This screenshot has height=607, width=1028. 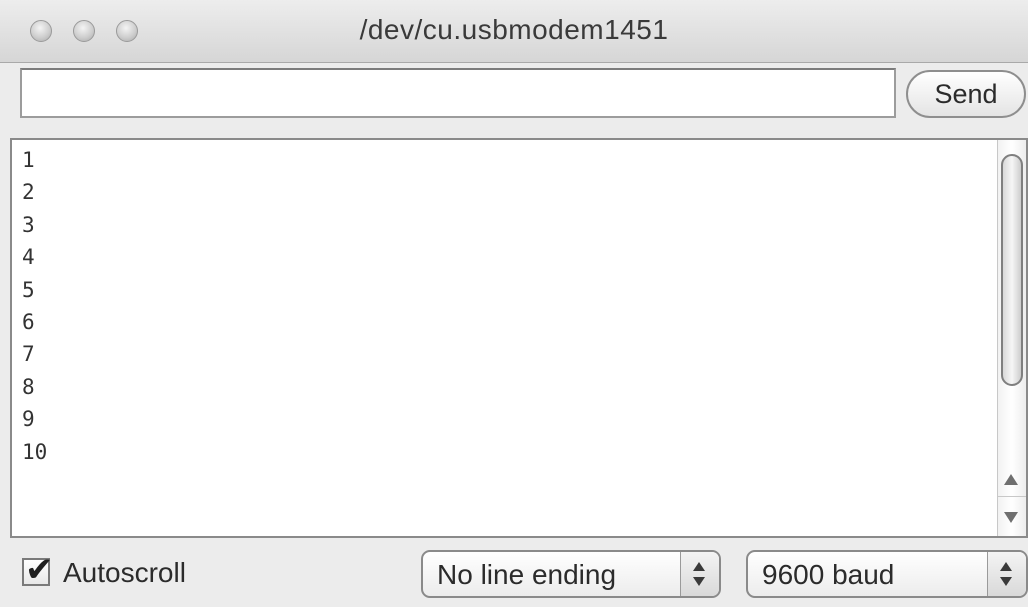 What do you see at coordinates (28, 419) in the screenshot?
I see `output-line: 9` at bounding box center [28, 419].